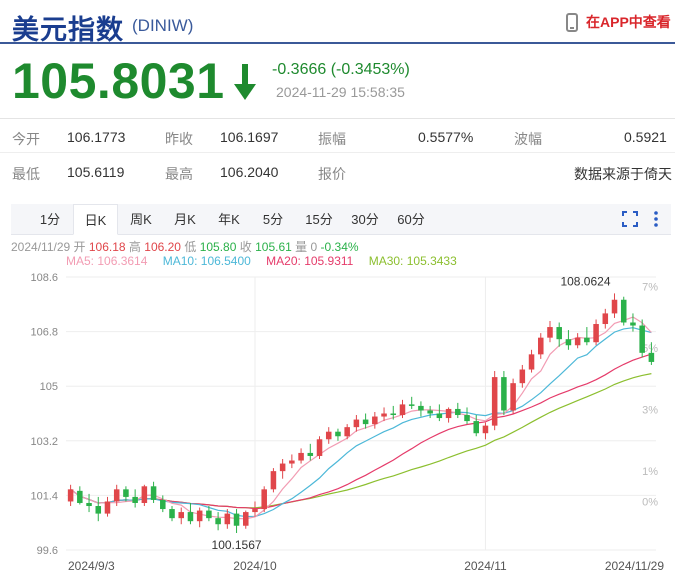 The height and width of the screenshot is (573, 675). I want to click on stats-row: 最低 105.6119 最高 106.2040 报价 数据来源于倚天, so click(337, 171).